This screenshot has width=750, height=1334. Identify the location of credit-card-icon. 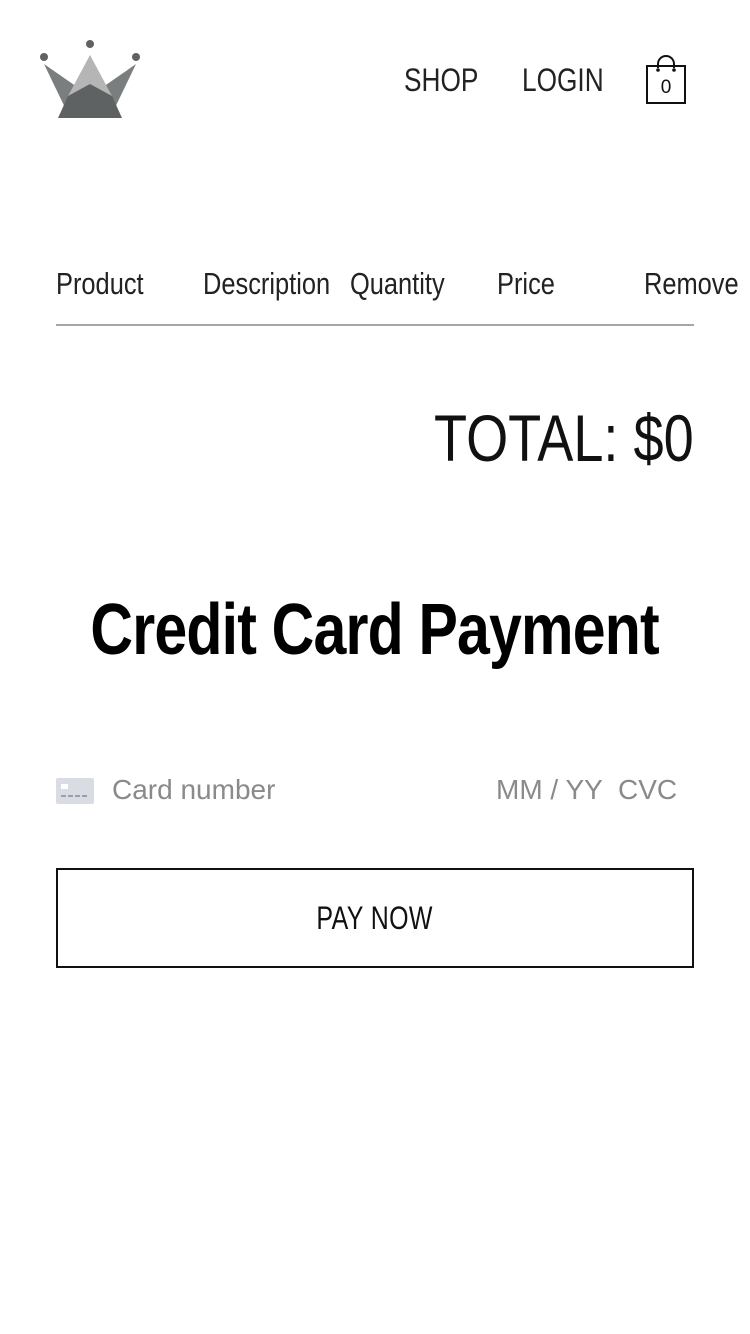
(75, 791).